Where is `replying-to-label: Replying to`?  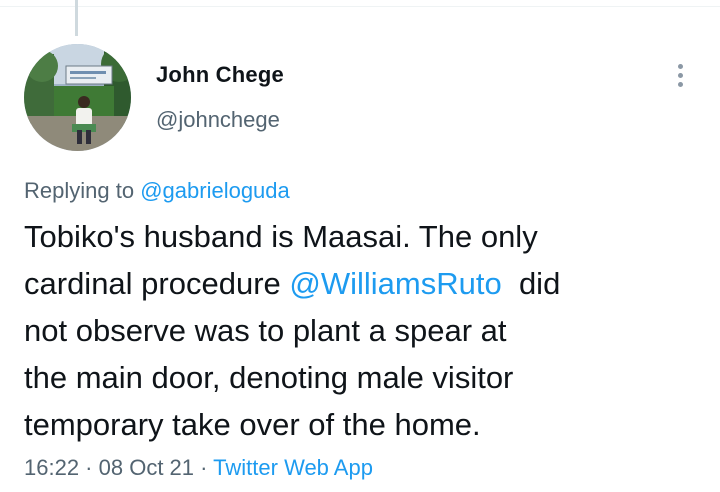
replying-to-label: Replying to is located at coordinates (79, 190).